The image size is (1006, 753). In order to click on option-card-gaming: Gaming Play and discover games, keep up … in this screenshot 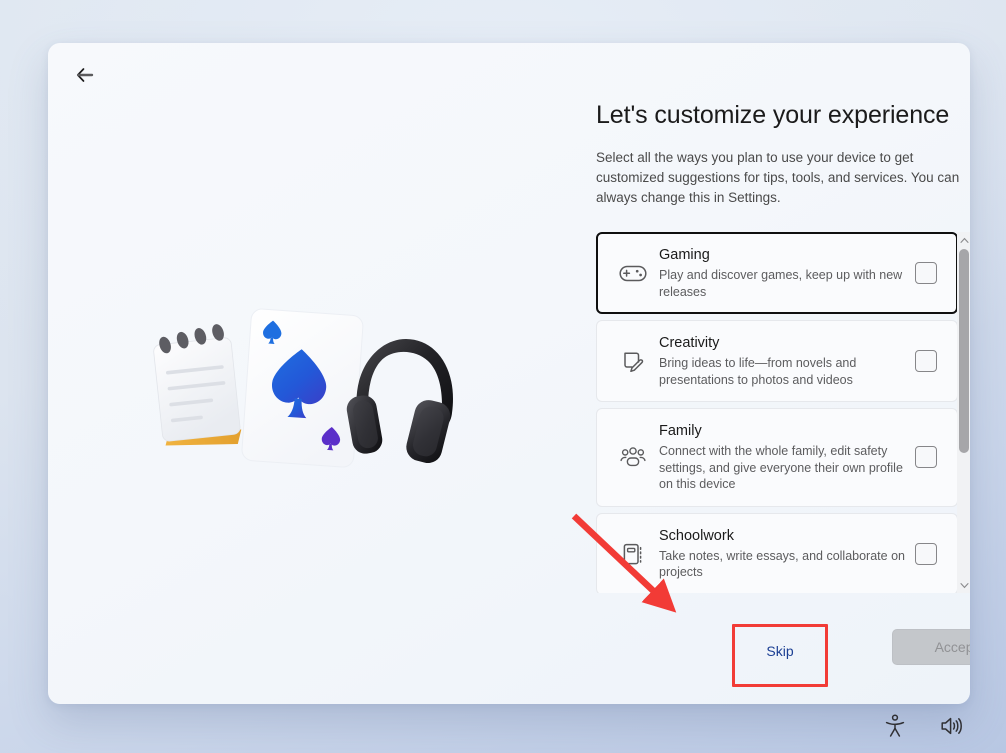, I will do `click(777, 273)`.